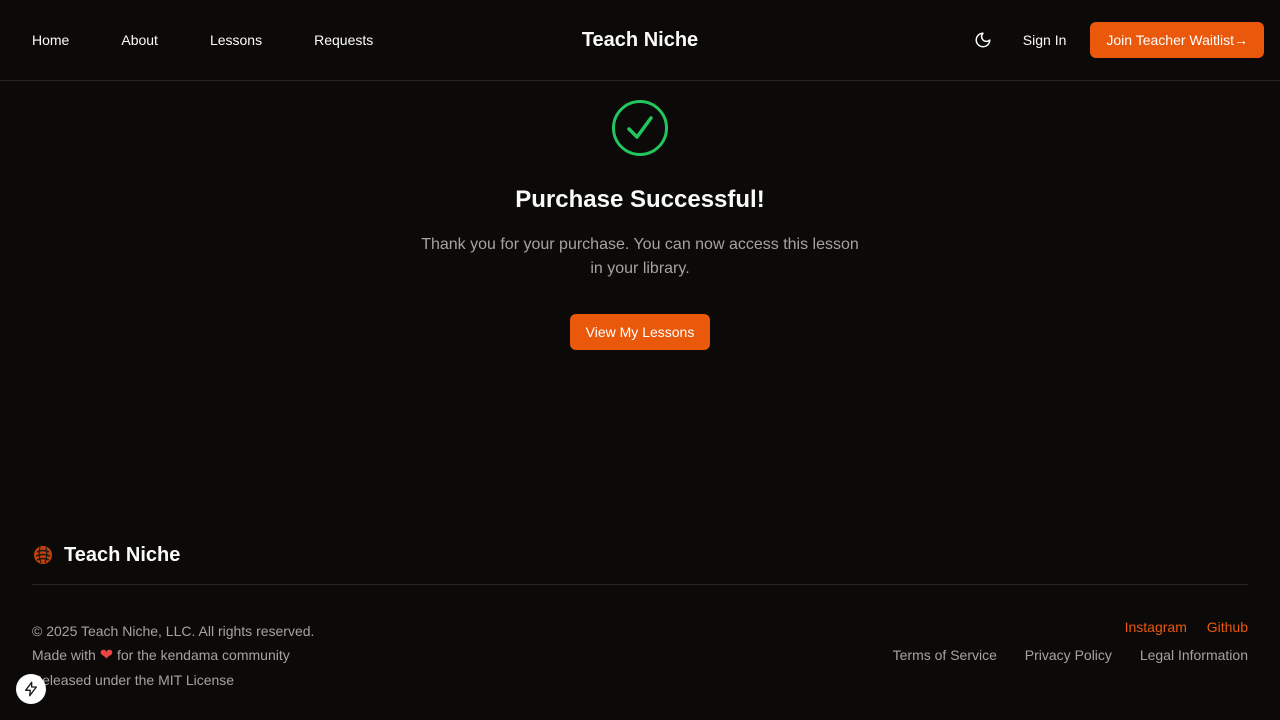 Image resolution: width=1280 pixels, height=720 pixels. I want to click on made-with-suffix: for the kendama community, so click(203, 655).